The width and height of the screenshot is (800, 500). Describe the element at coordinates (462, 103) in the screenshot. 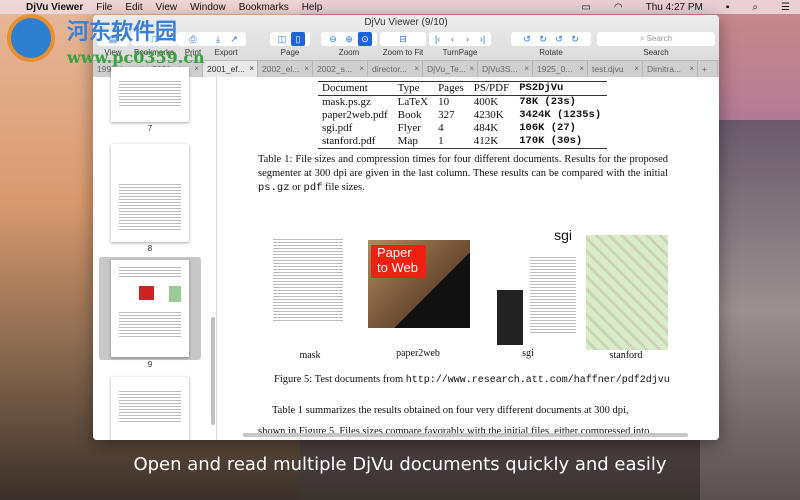

I see `table-row: mask.ps.gz LaTeX 10 400K 78K (23s)` at that location.